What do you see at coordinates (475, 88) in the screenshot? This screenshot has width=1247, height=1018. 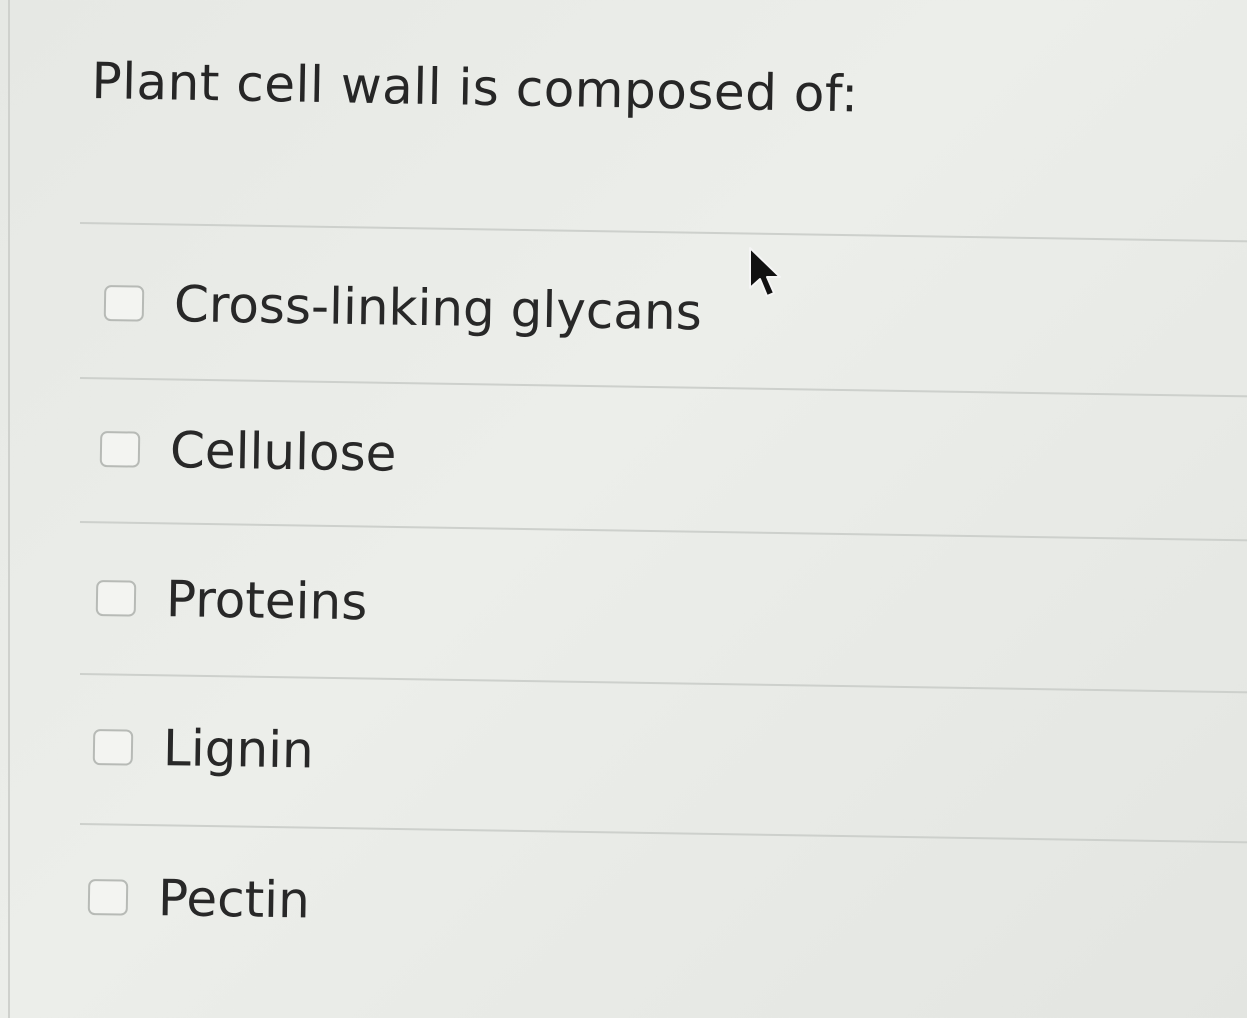 I see `question-title: Plant cell wall is composed of:` at bounding box center [475, 88].